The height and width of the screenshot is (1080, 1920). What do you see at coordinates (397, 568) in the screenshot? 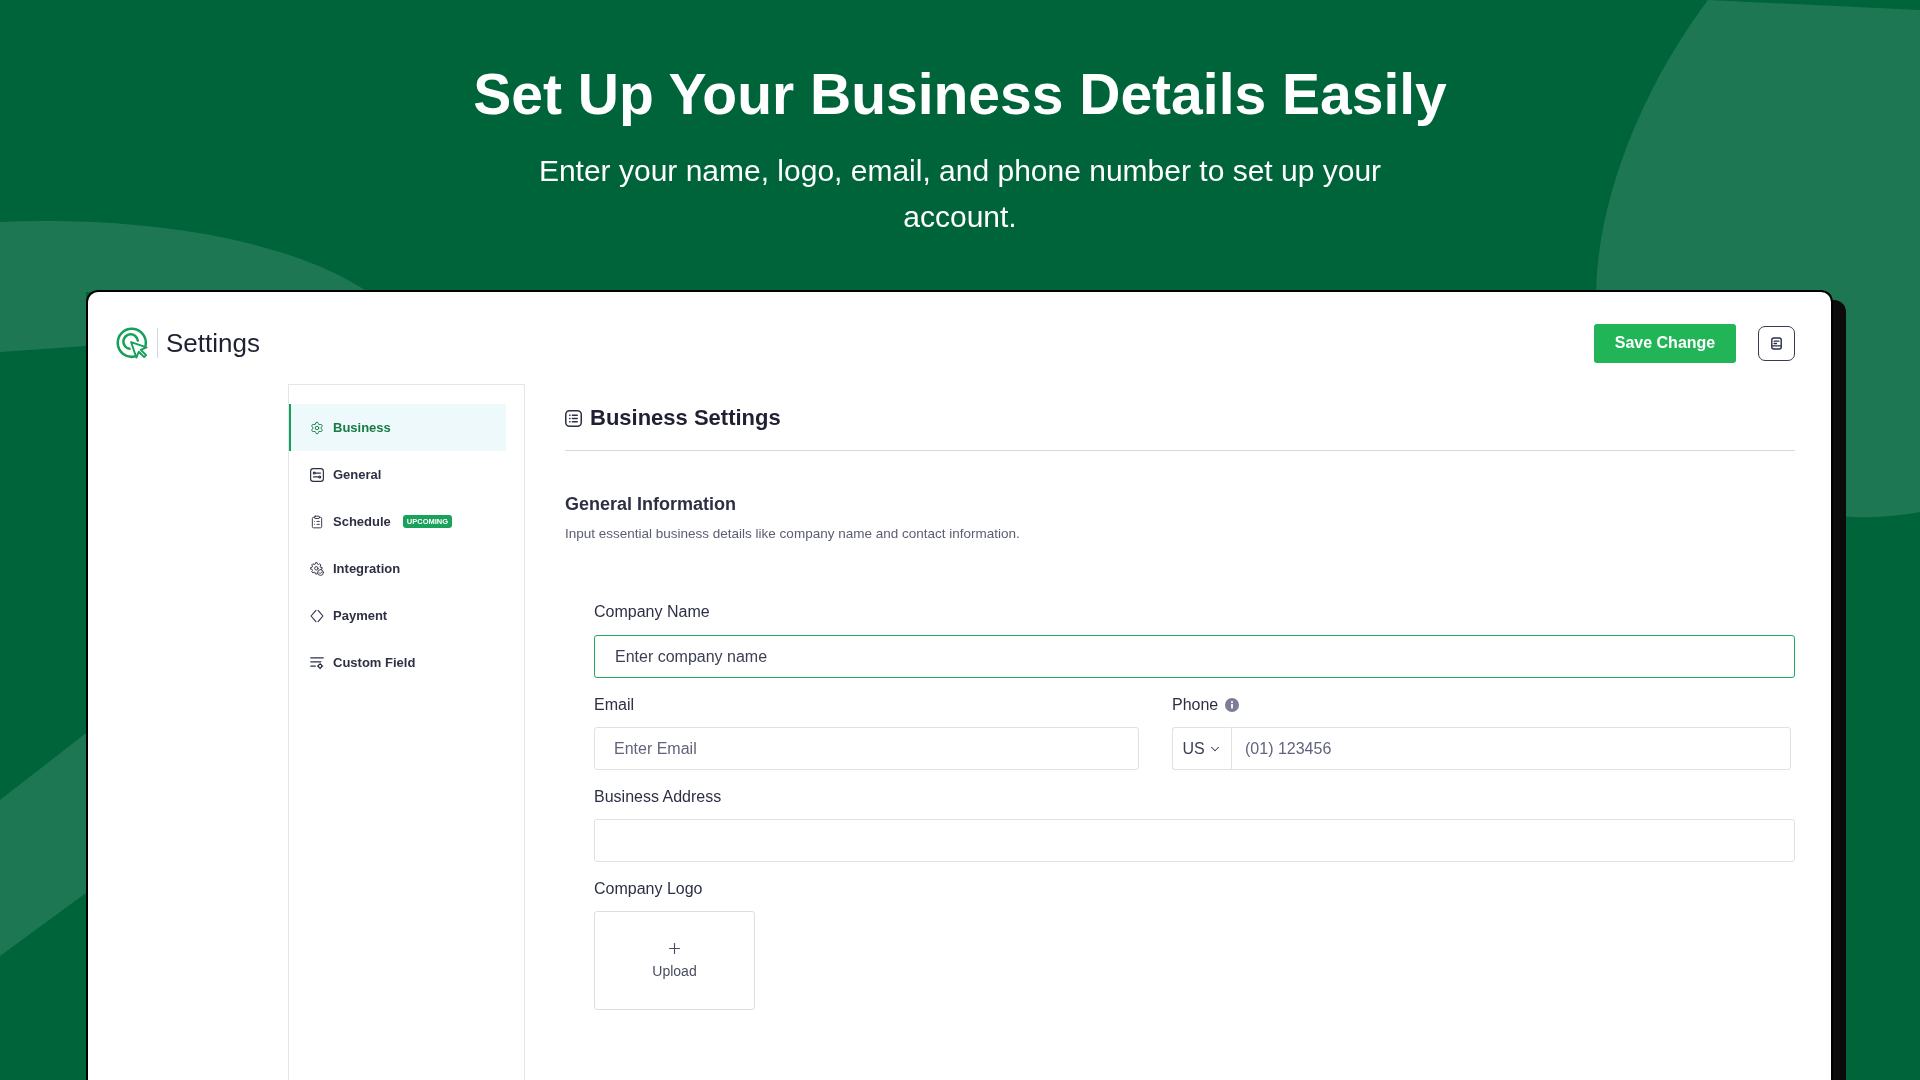
I see `sidebar-item: Integration` at bounding box center [397, 568].